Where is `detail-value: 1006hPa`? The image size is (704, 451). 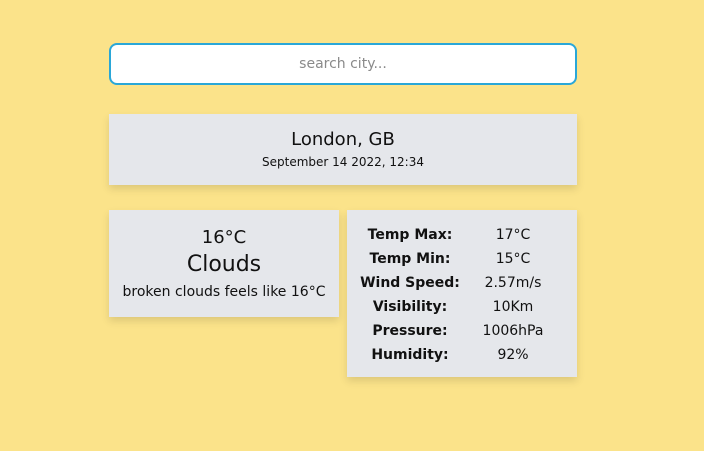
detail-value: 1006hPa is located at coordinates (513, 331).